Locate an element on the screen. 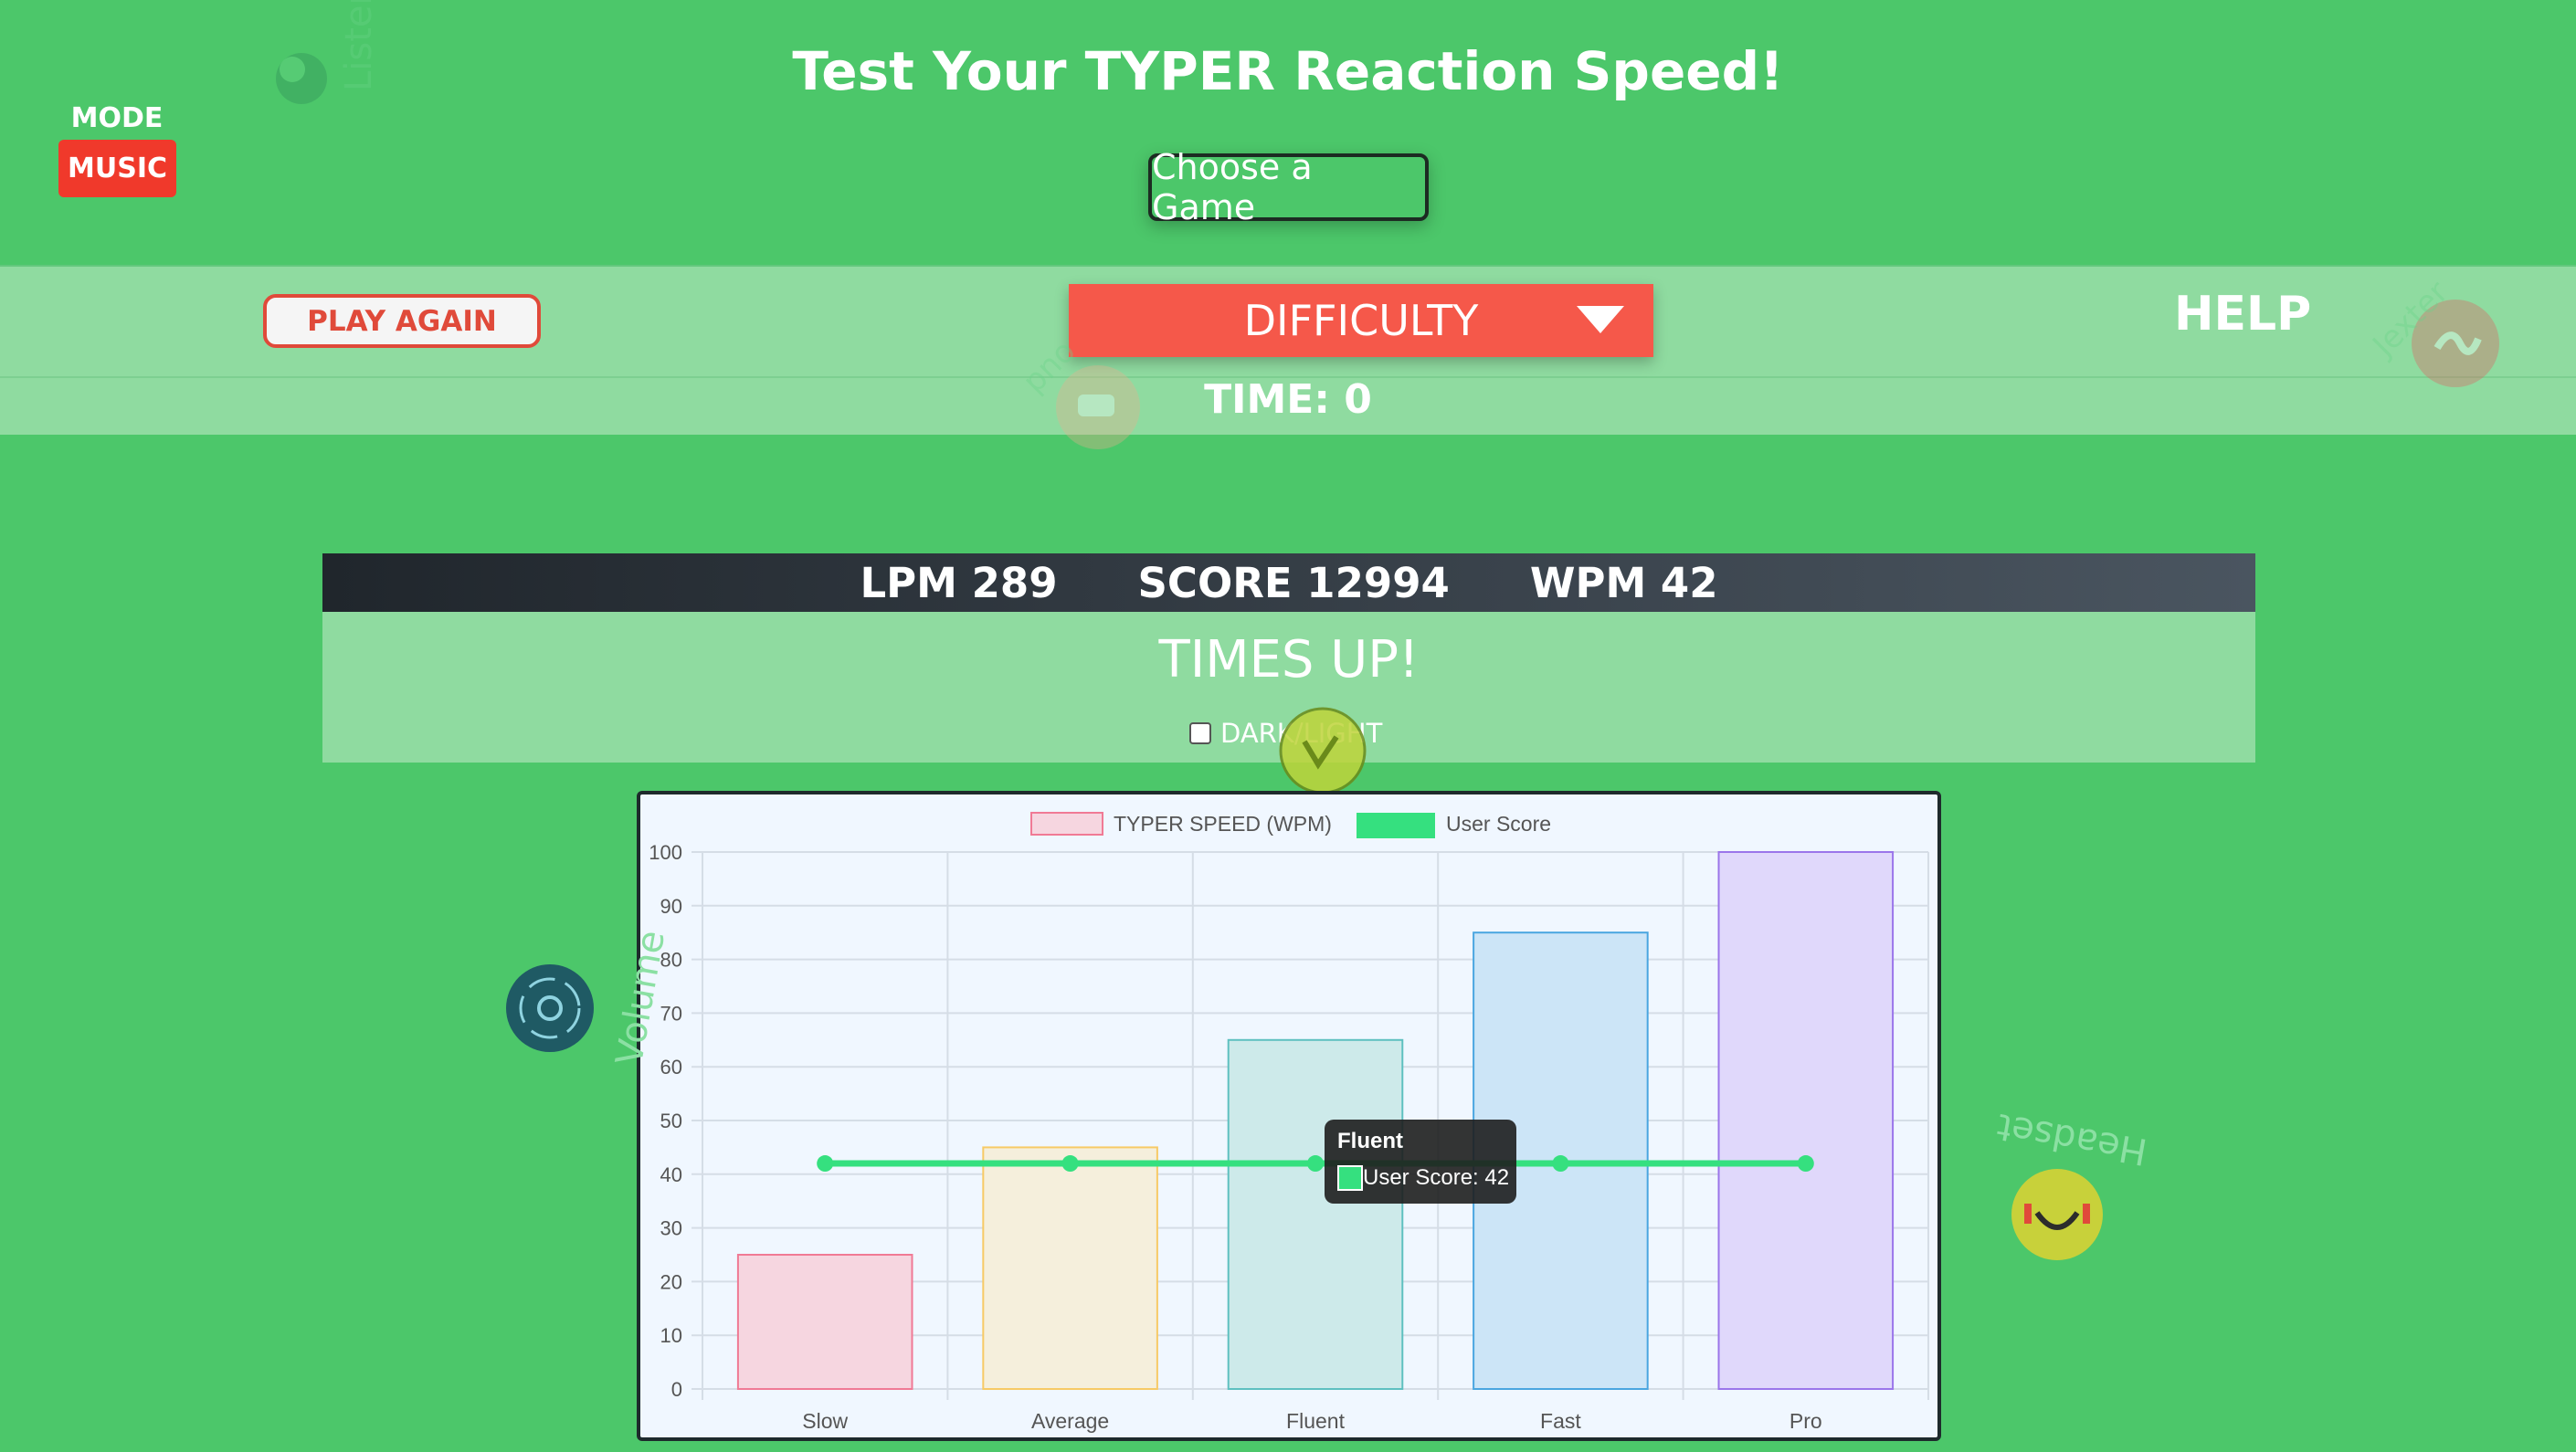 The height and width of the screenshot is (1452, 2576). mode-label: MODE is located at coordinates (117, 118).